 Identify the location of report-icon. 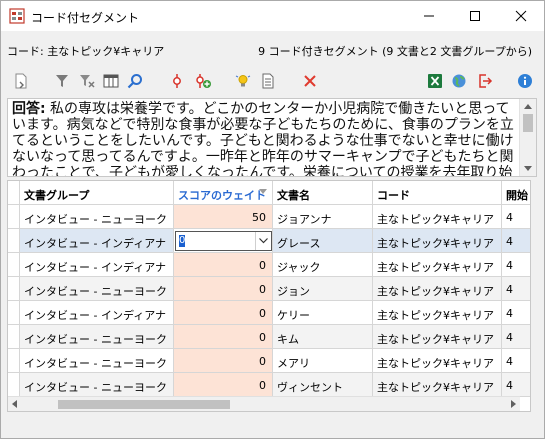
(268, 81).